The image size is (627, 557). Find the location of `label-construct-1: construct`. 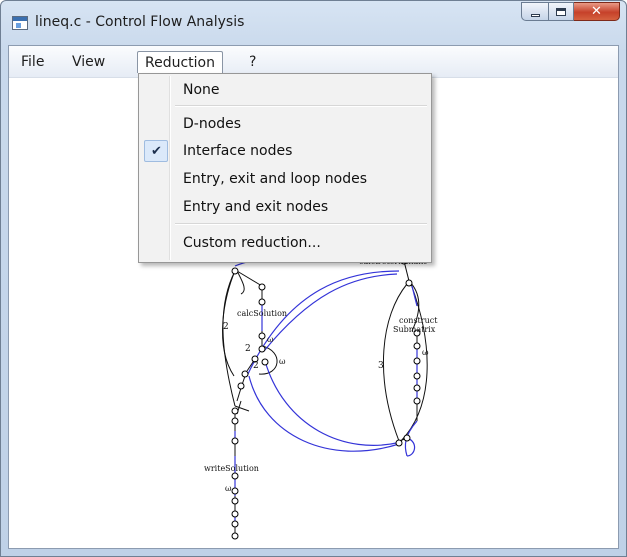

label-construct-1: construct is located at coordinates (418, 320).